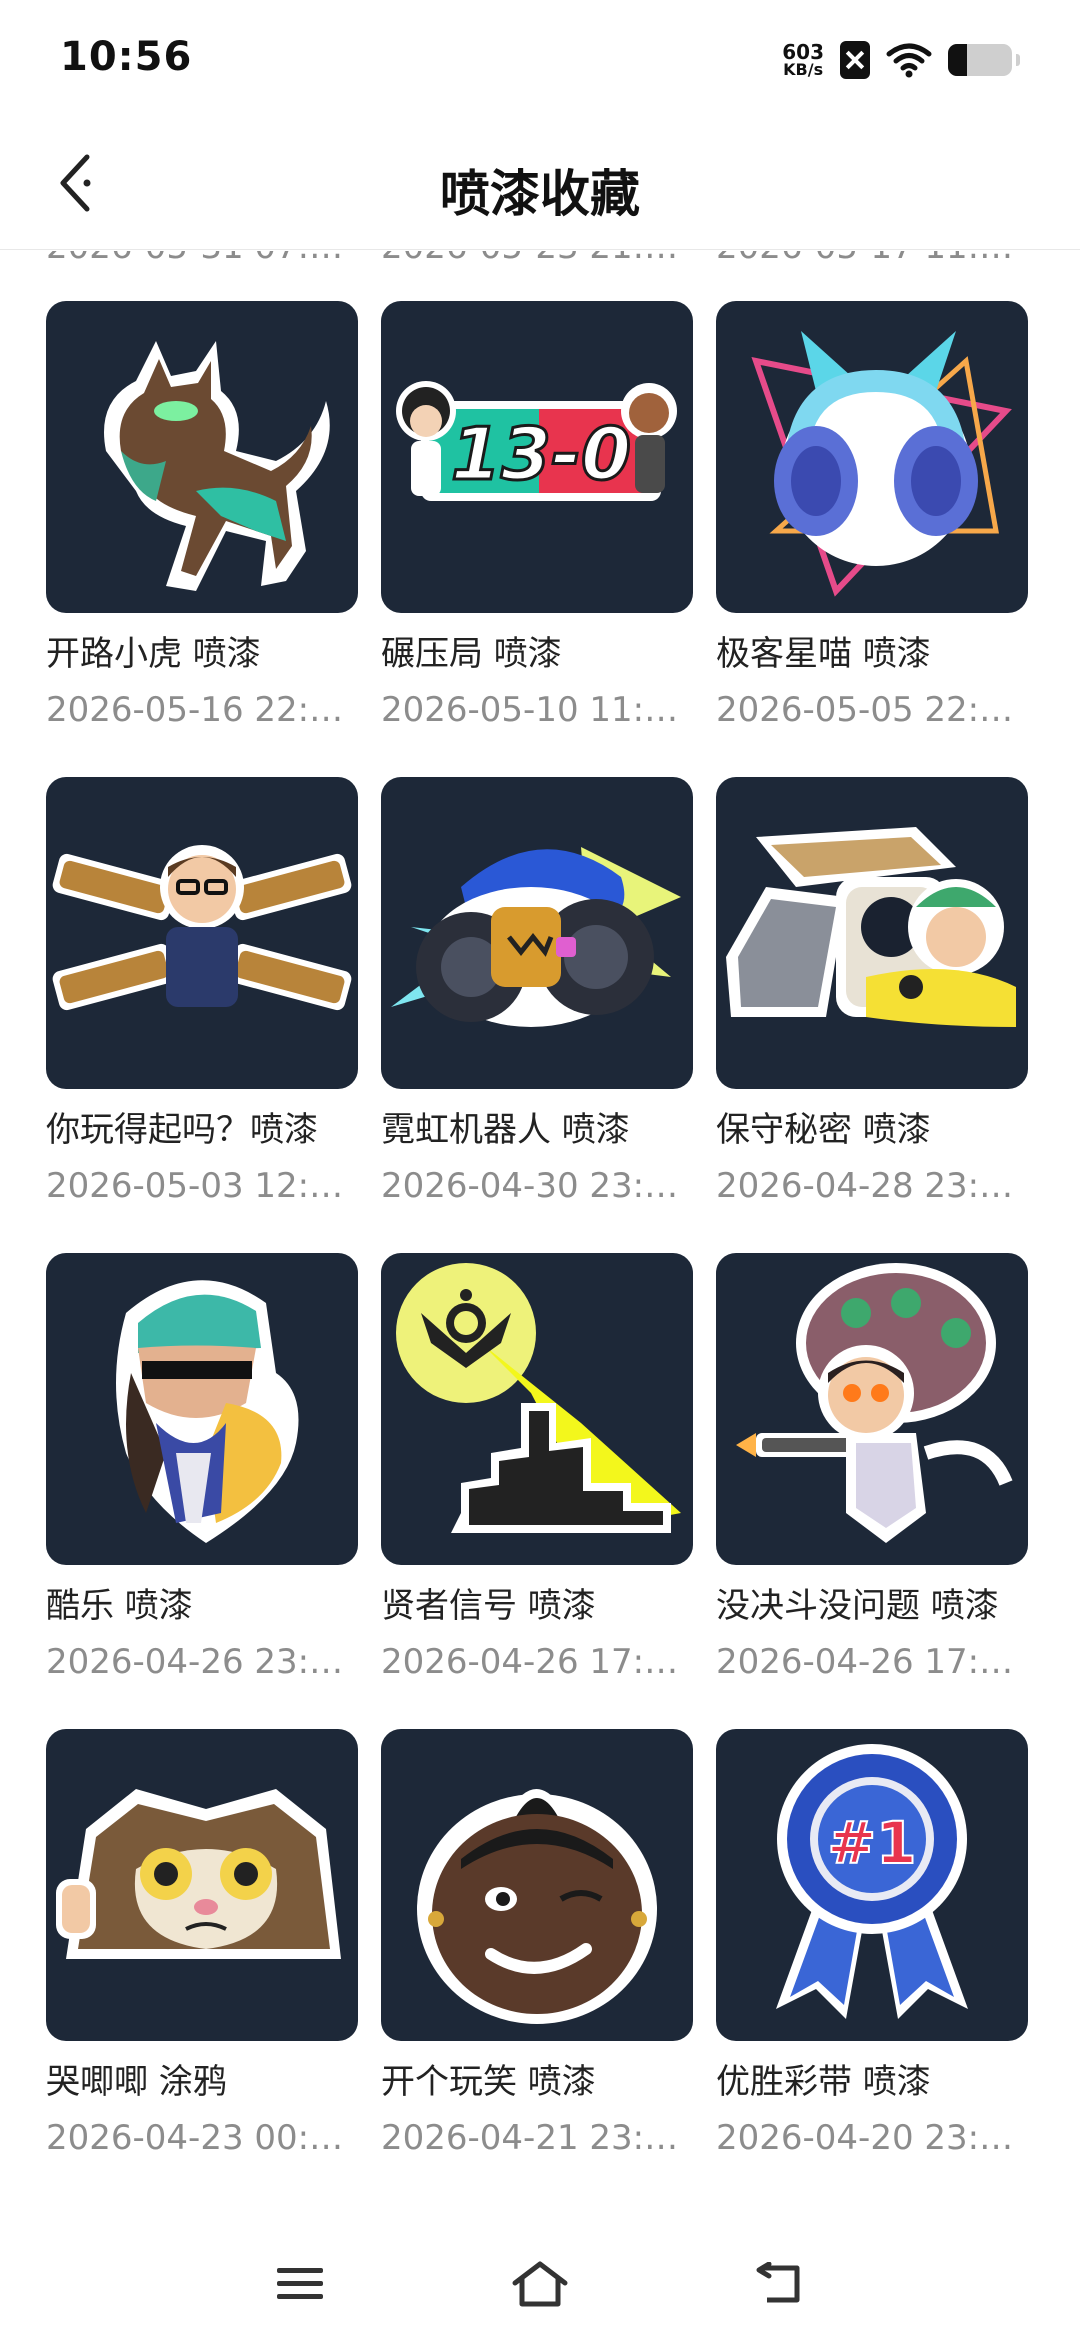 This screenshot has height=2344, width=1080. I want to click on spray-name: 哭唧唧 涂鸦, so click(136, 2082).